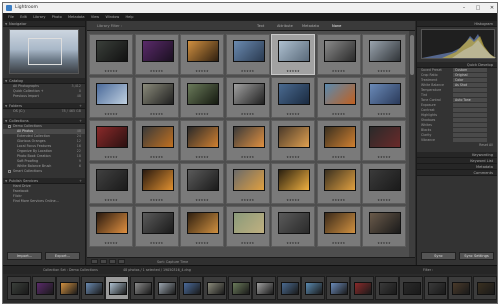 The image size is (500, 306). What do you see at coordinates (103, 261) in the screenshot?
I see `loupe-view-icon` at bounding box center [103, 261].